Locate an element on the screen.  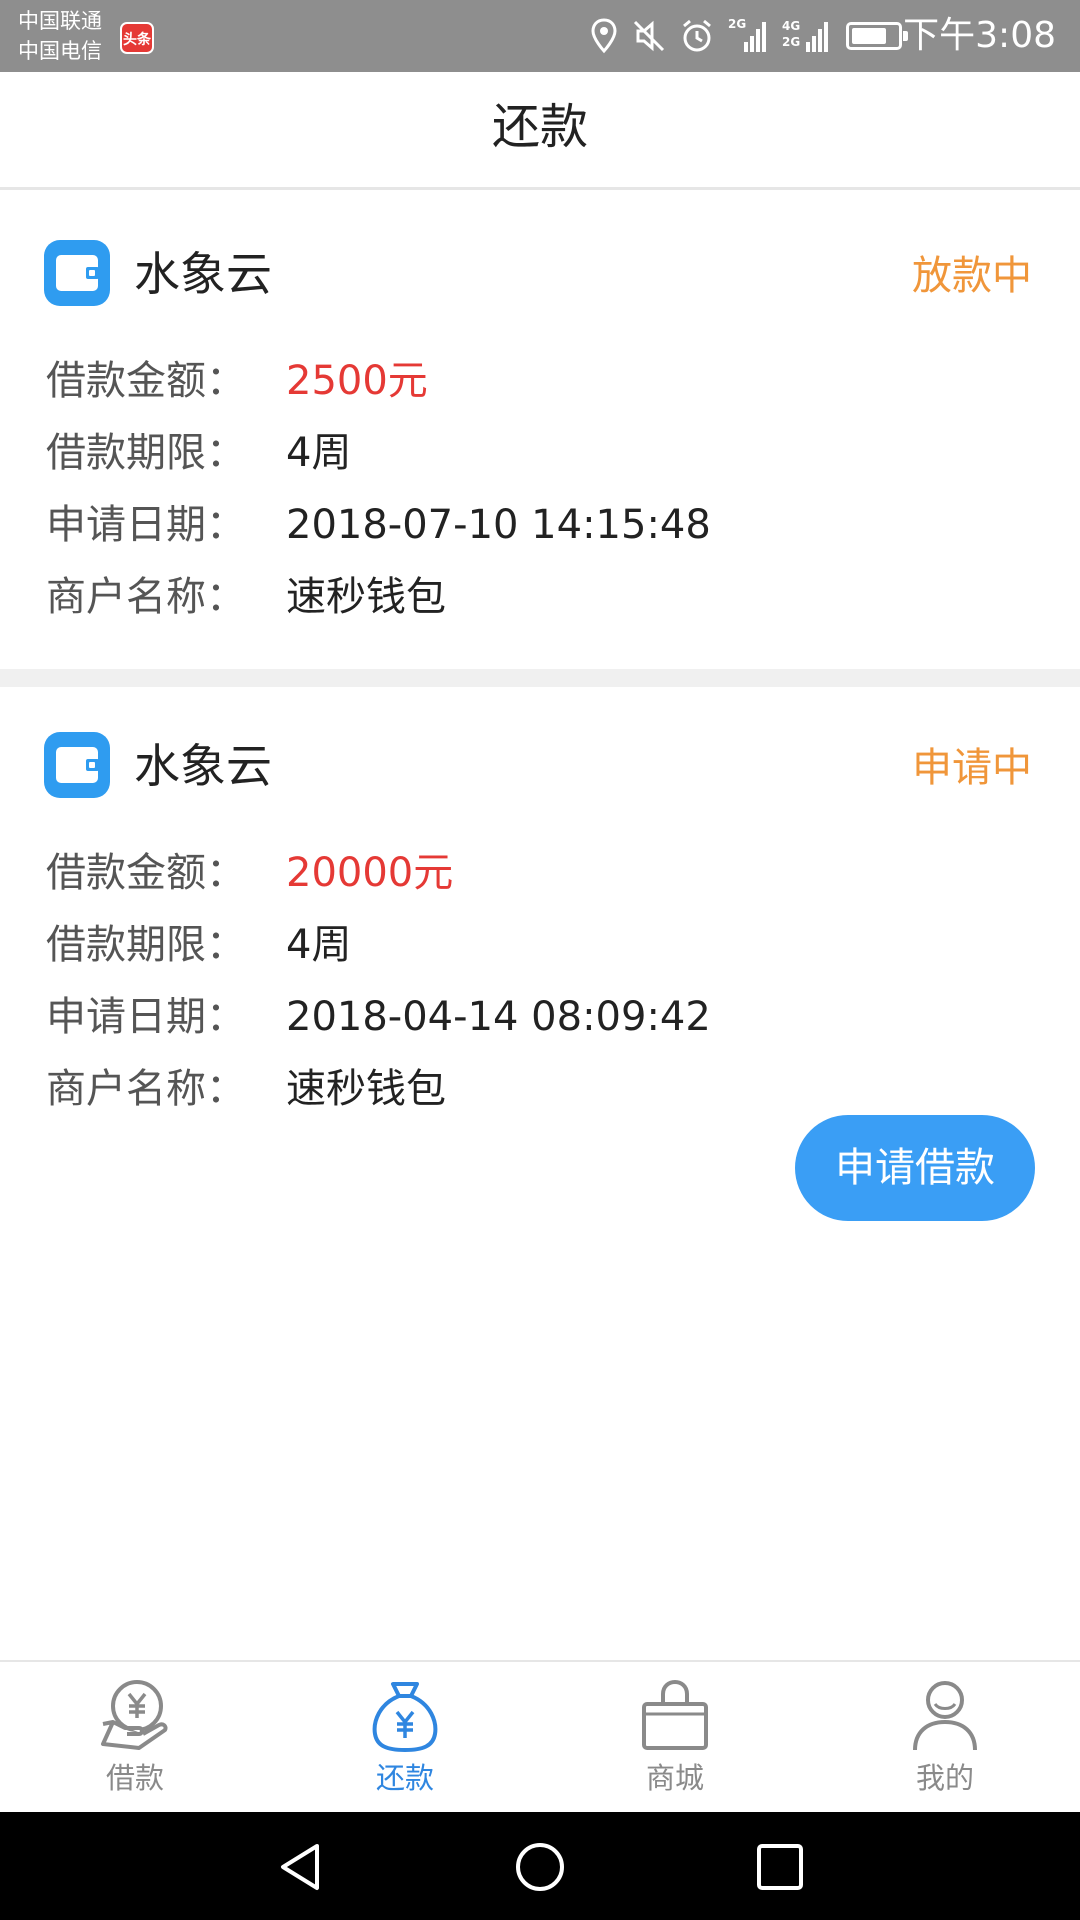
battery-icon is located at coordinates (877, 36).